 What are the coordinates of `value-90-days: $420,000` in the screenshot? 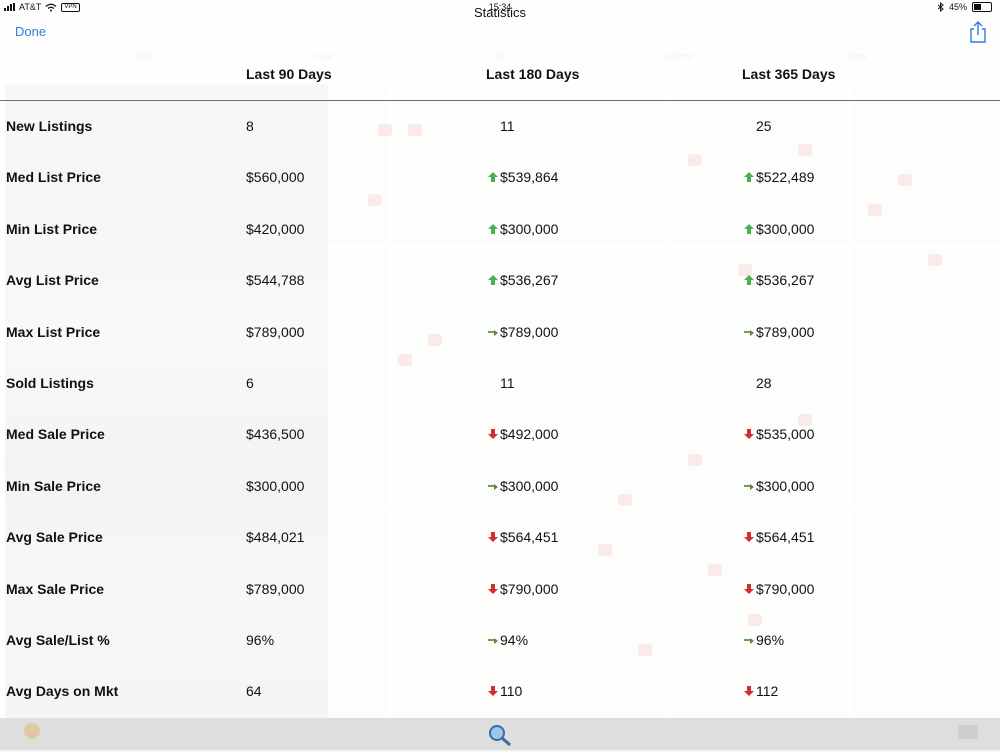 It's located at (275, 229).